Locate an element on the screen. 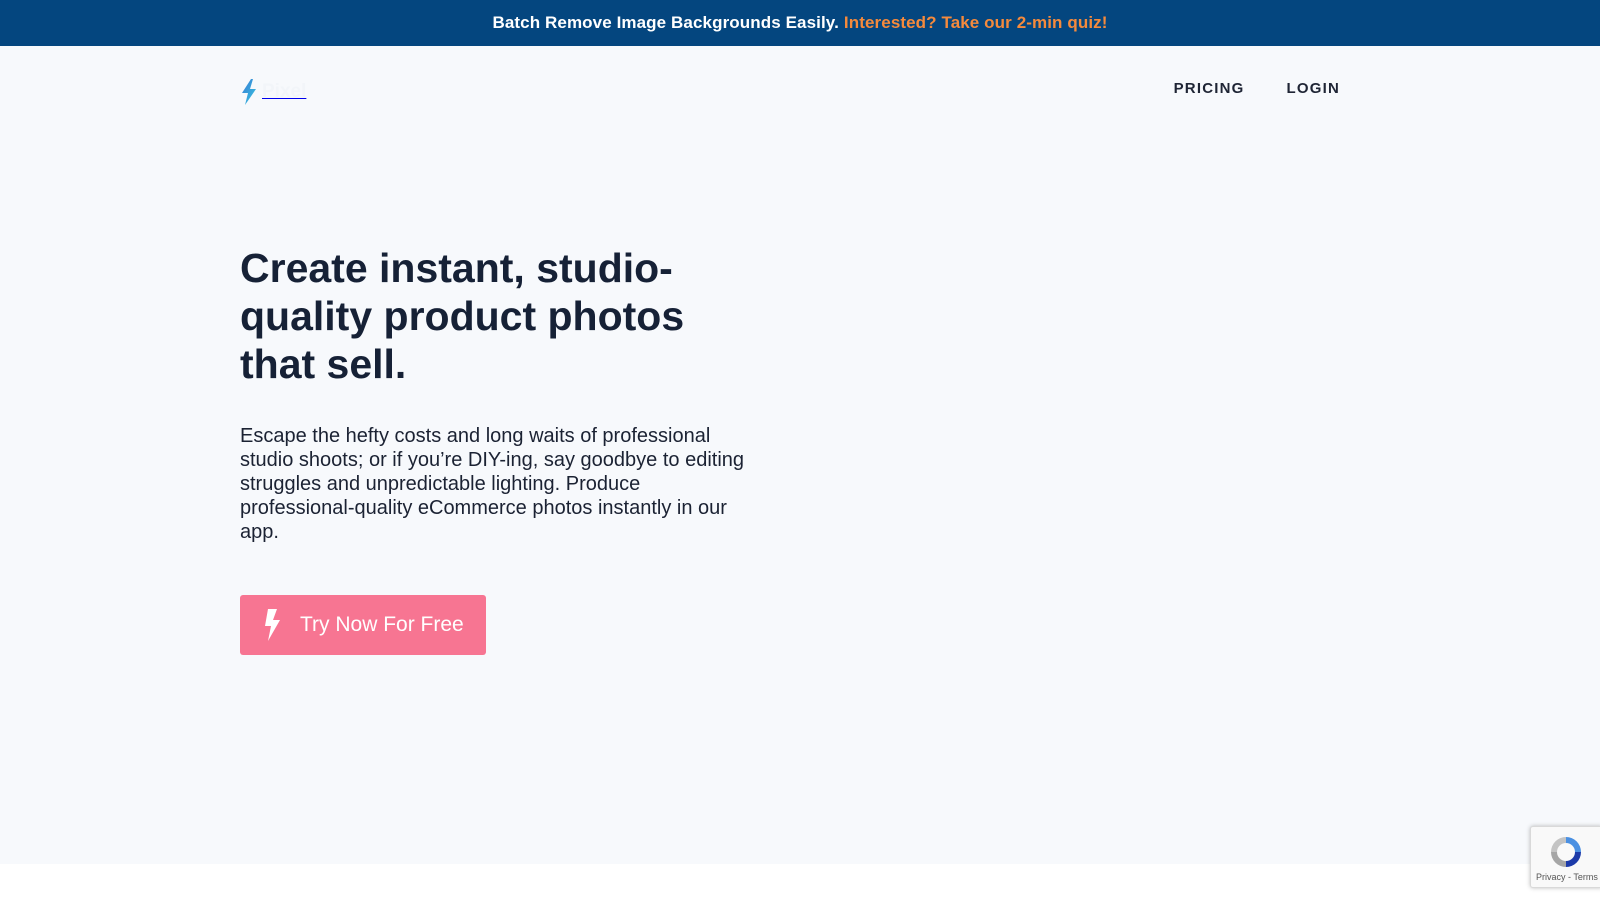  recaptcha-links: Privacy - Terms is located at coordinates (1567, 877).